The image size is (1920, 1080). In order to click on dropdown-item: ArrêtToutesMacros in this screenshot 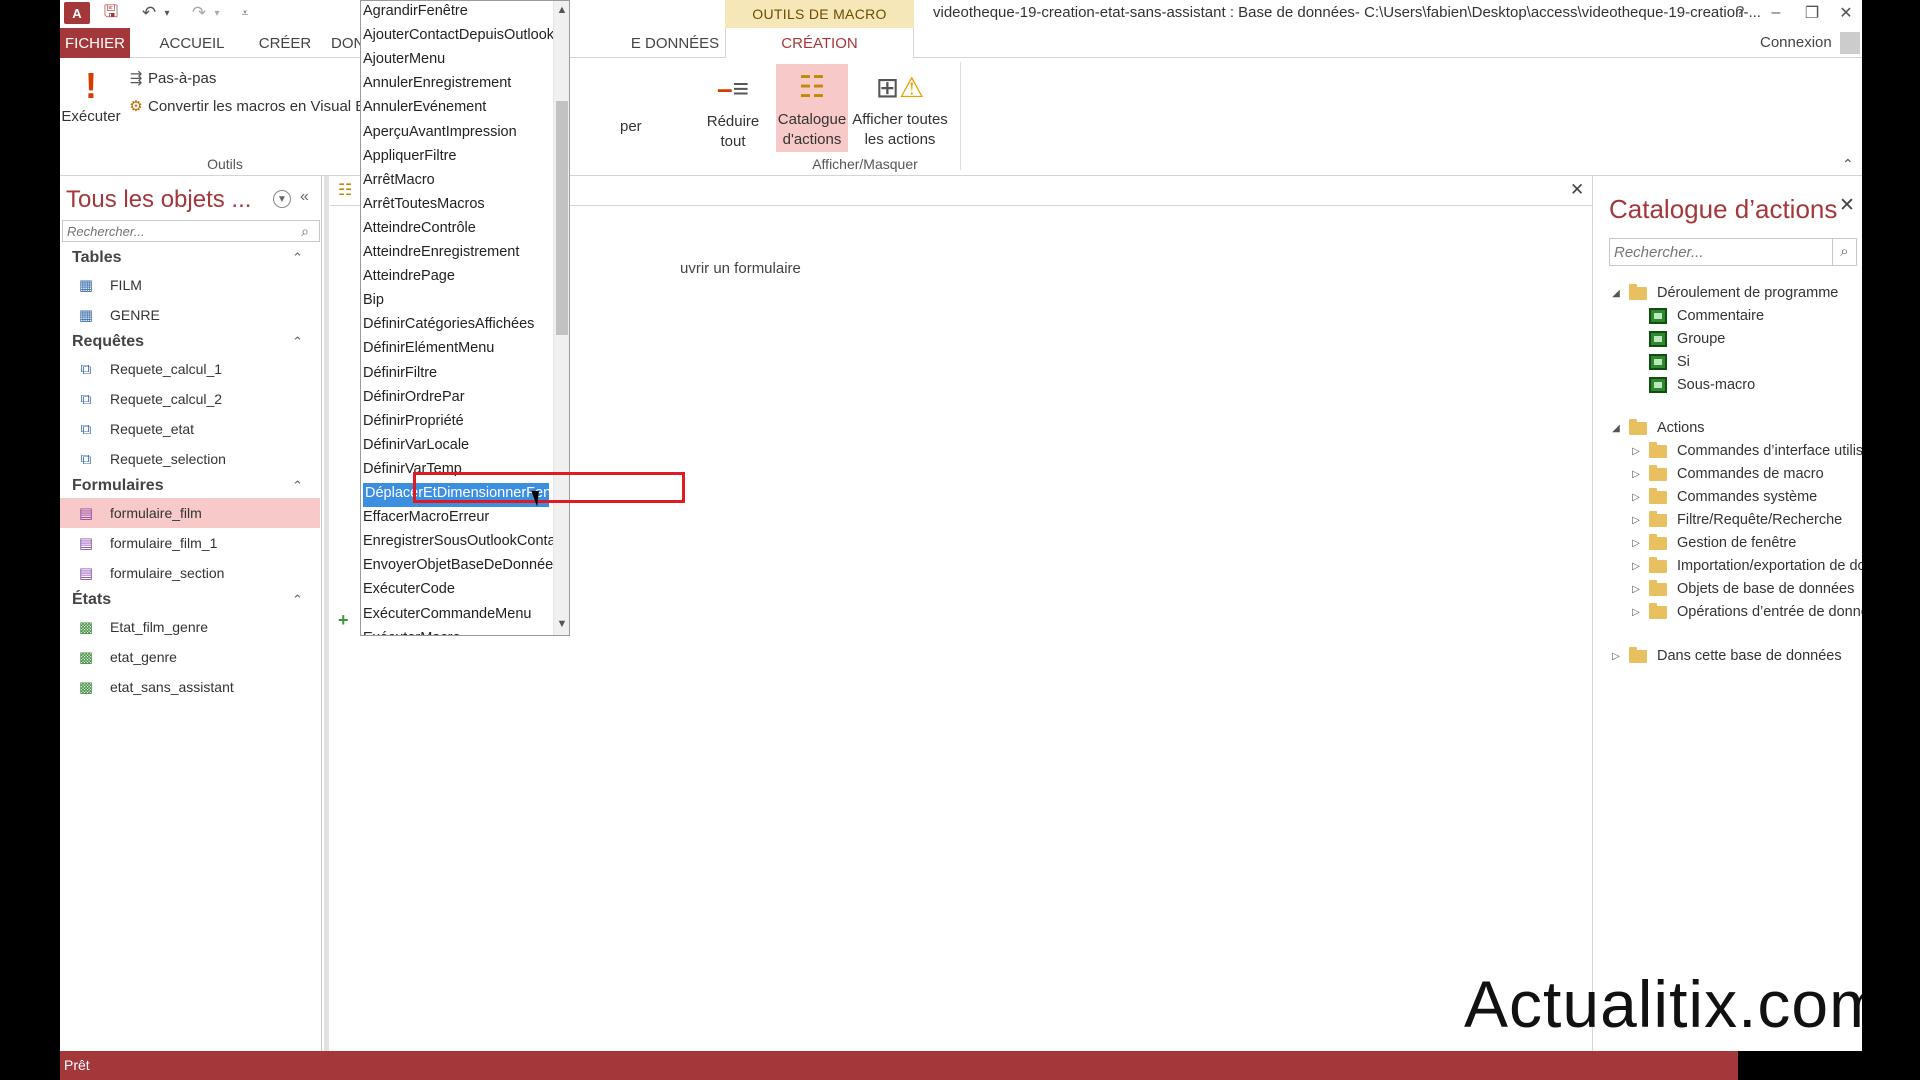, I will do `click(457, 206)`.